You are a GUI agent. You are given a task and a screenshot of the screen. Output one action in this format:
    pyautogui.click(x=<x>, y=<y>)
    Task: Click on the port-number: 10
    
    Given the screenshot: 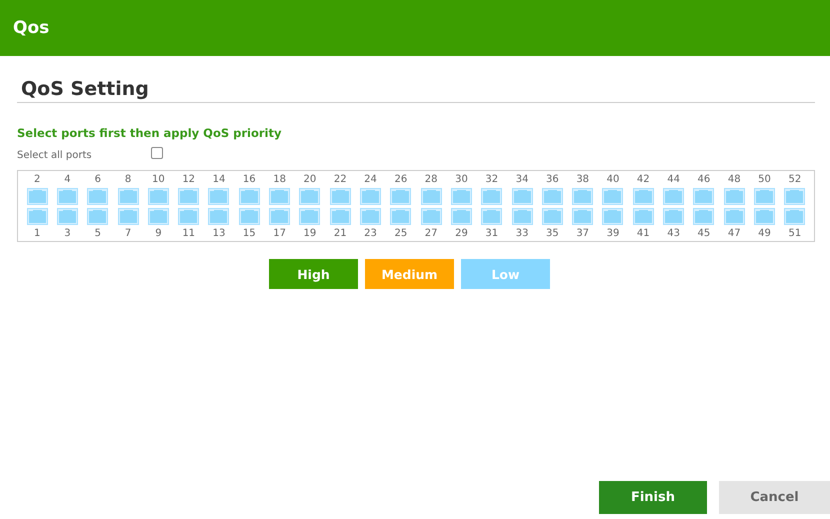 What is the action you would take?
    pyautogui.click(x=158, y=179)
    